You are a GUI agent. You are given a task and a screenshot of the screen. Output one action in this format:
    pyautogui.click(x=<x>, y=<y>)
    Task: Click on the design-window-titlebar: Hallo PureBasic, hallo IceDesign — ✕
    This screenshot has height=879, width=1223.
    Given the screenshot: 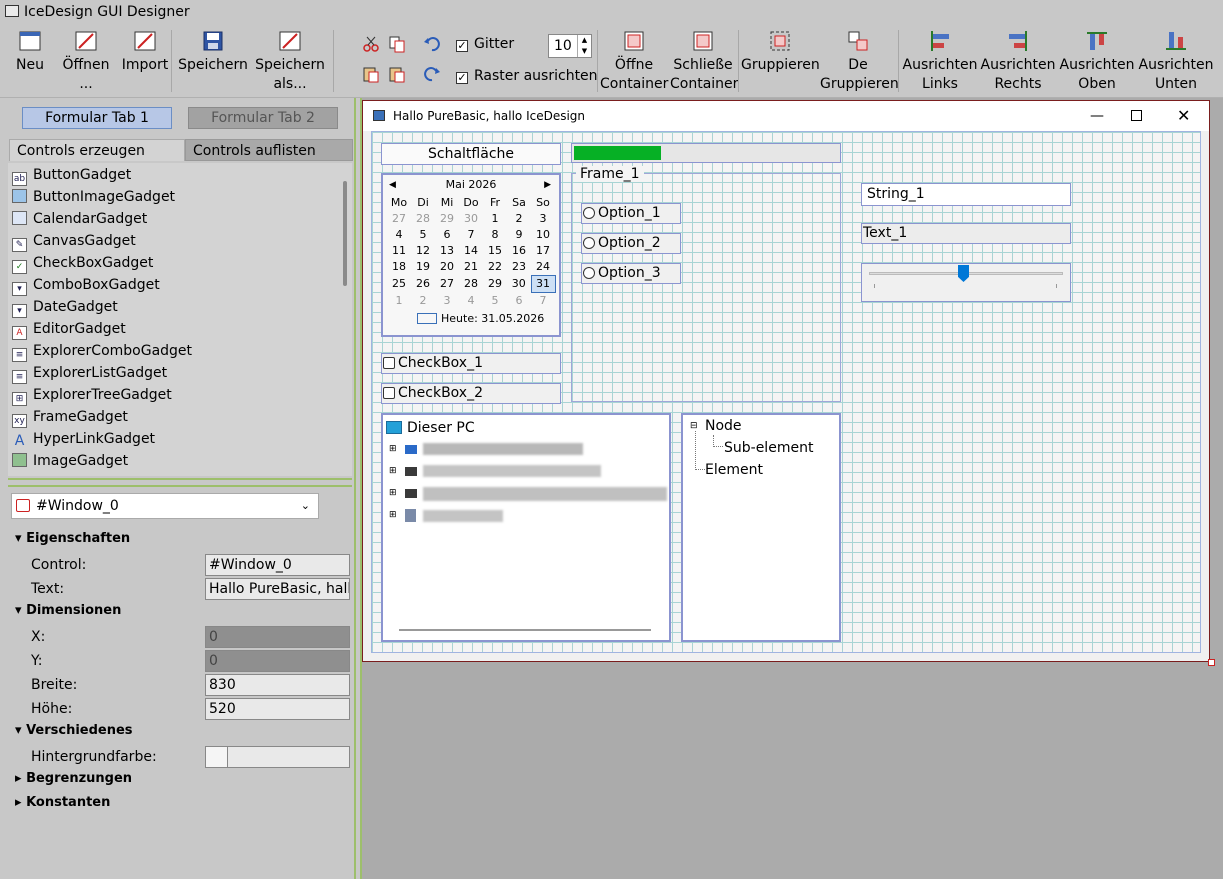 What is the action you would take?
    pyautogui.click(x=786, y=116)
    